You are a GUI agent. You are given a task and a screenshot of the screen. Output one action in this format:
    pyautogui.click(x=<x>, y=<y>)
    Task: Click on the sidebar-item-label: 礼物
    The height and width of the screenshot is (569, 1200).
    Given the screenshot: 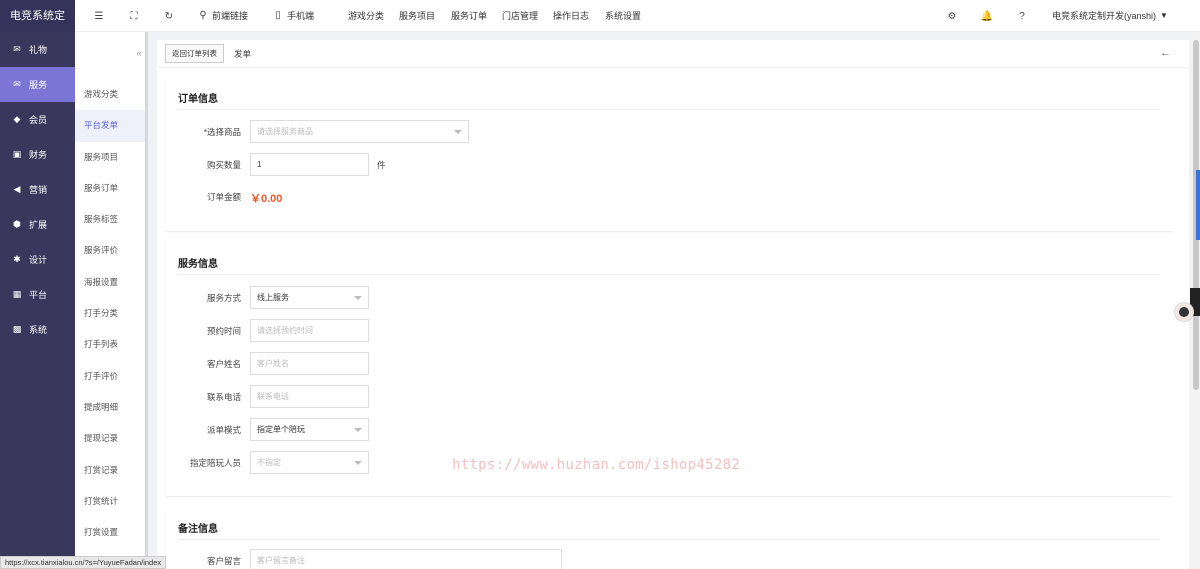 What is the action you would take?
    pyautogui.click(x=38, y=50)
    